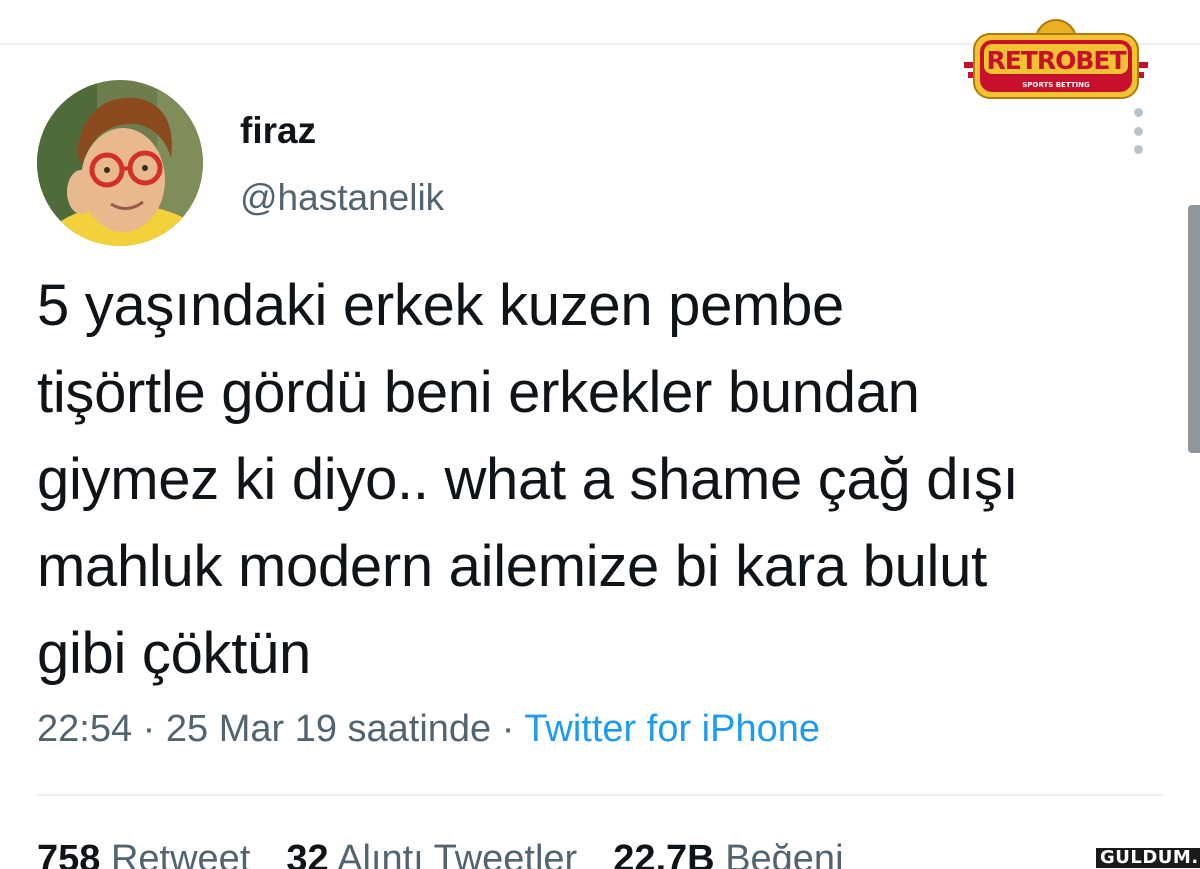 Image resolution: width=1200 pixels, height=869 pixels. What do you see at coordinates (328, 729) in the screenshot?
I see `tweet-date: 25 Mar 19 saatinde` at bounding box center [328, 729].